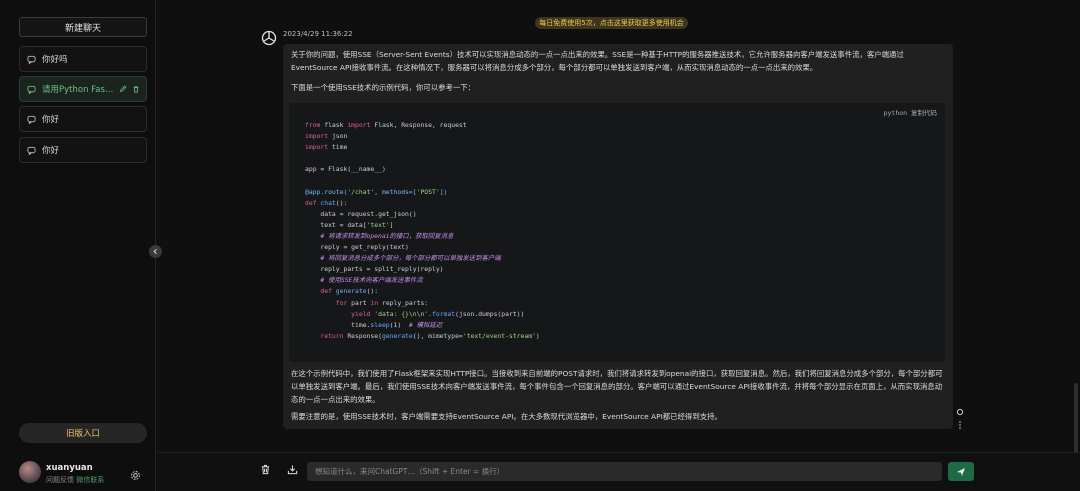  I want to click on copy-code-button: 复制代码, so click(924, 113).